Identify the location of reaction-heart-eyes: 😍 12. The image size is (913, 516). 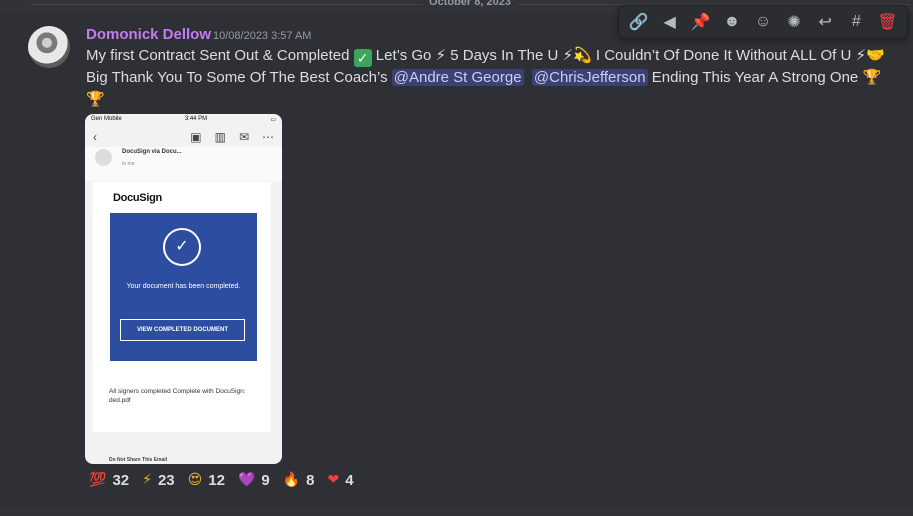
(208, 480).